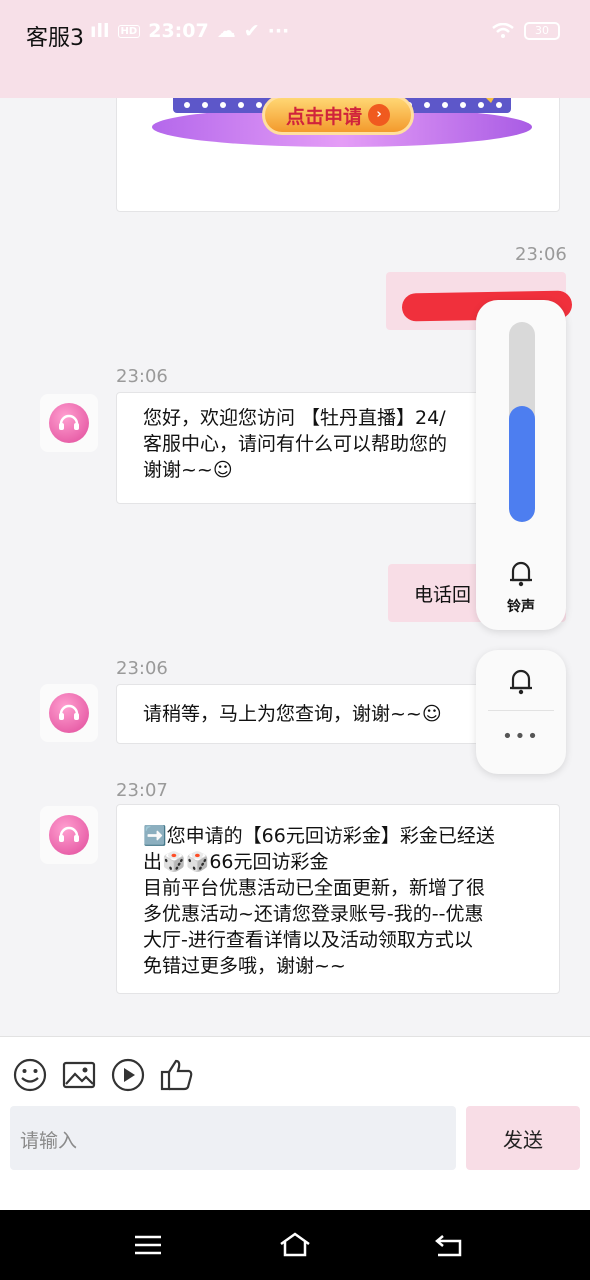  Describe the element at coordinates (323, 116) in the screenshot. I see `apply-button-label: 点击申请` at that location.